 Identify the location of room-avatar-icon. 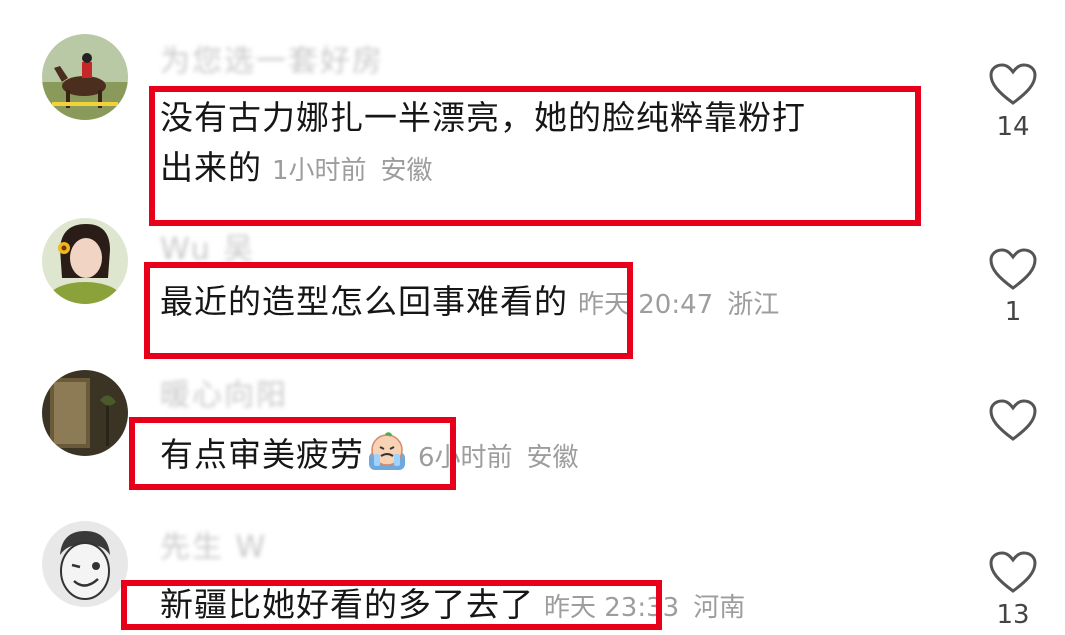
(85, 413).